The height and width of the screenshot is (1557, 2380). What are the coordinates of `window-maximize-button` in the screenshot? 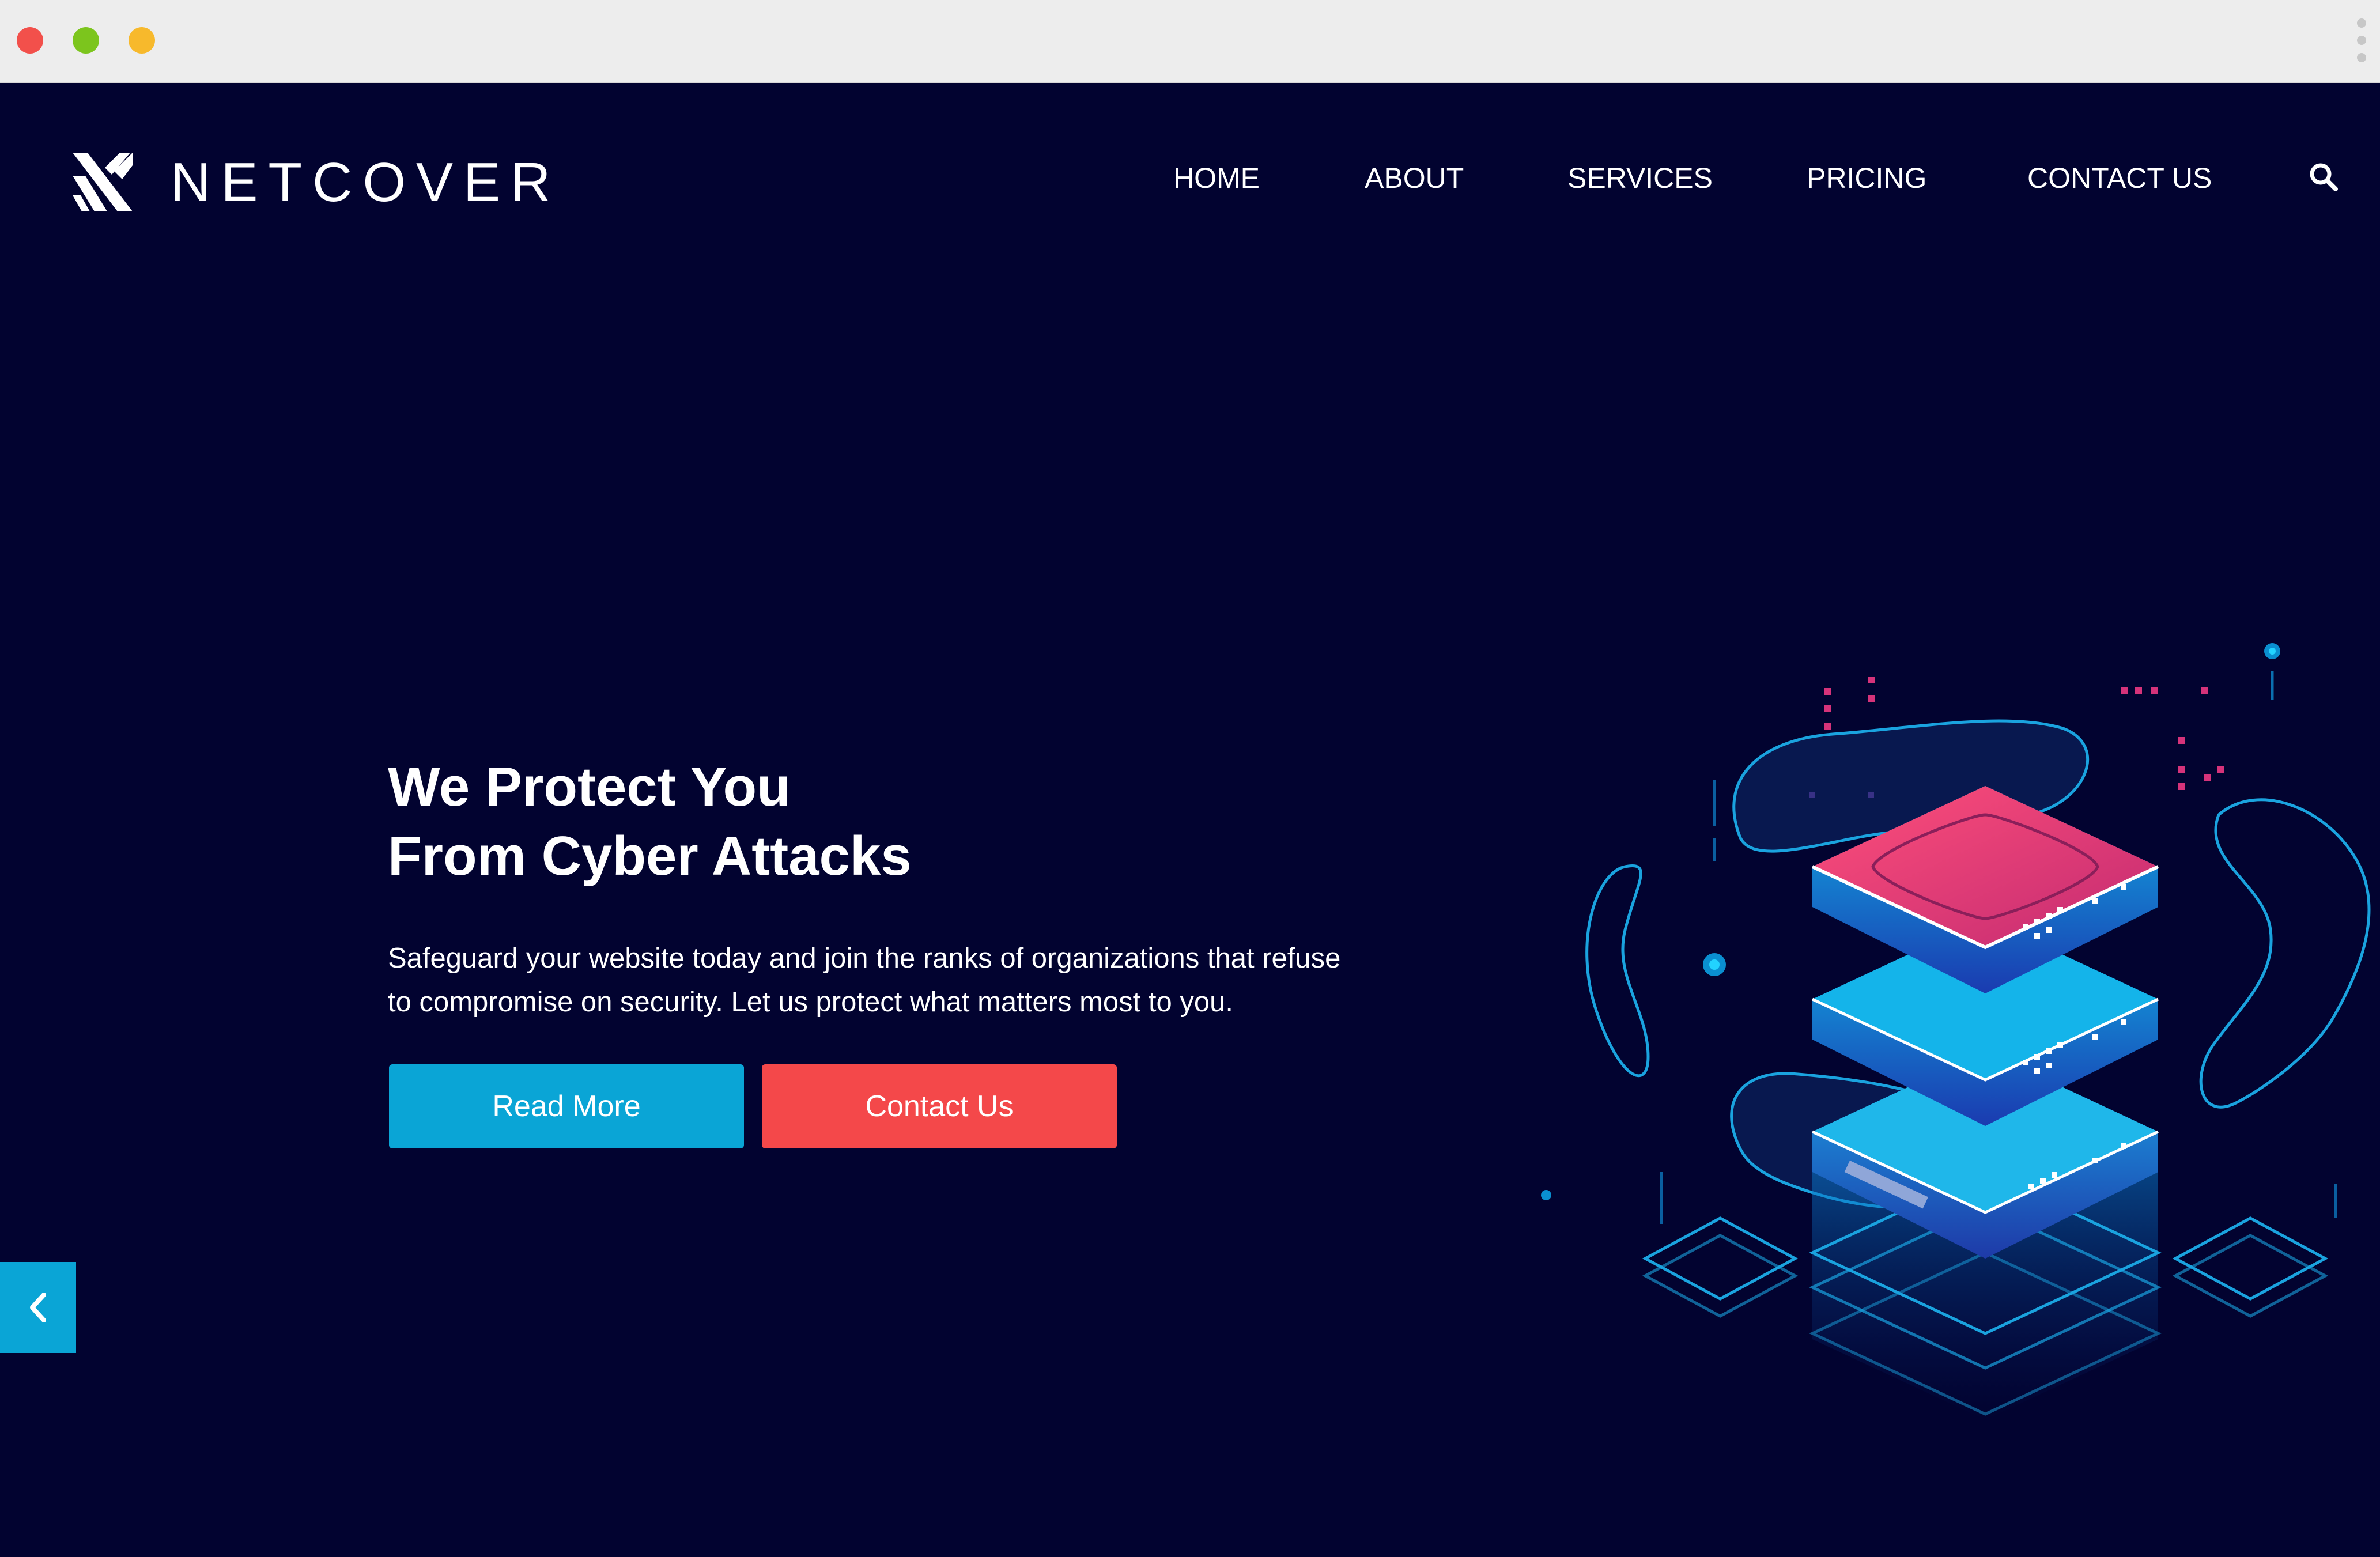 It's located at (142, 40).